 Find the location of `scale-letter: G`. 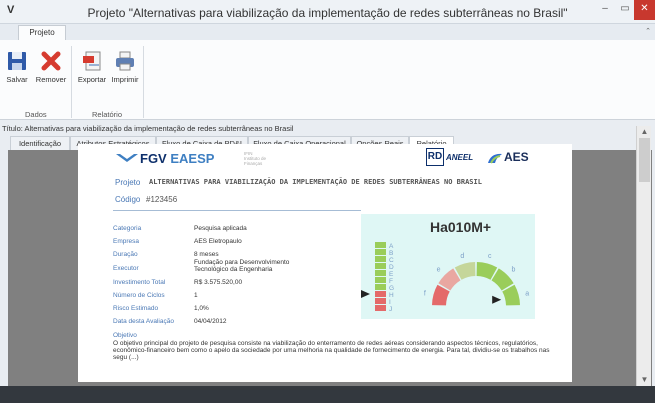

scale-letter: G is located at coordinates (391, 288).